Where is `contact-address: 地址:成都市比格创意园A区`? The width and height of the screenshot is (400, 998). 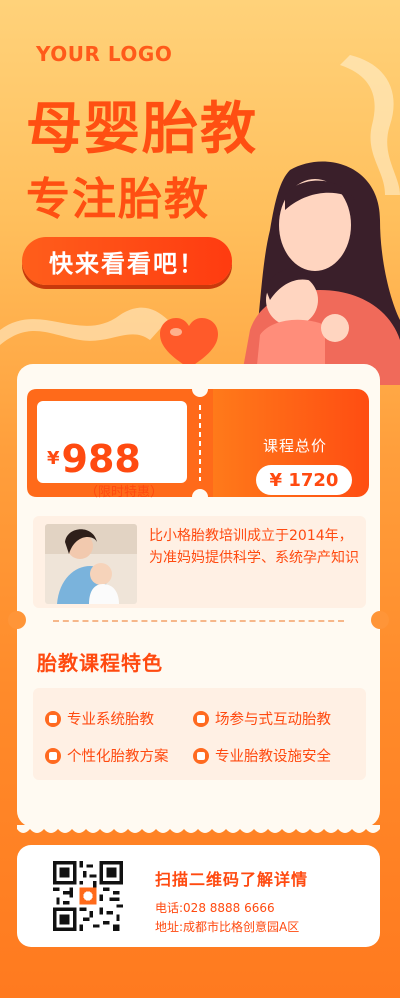 contact-address: 地址:成都市比格创意园A区 is located at coordinates (227, 927).